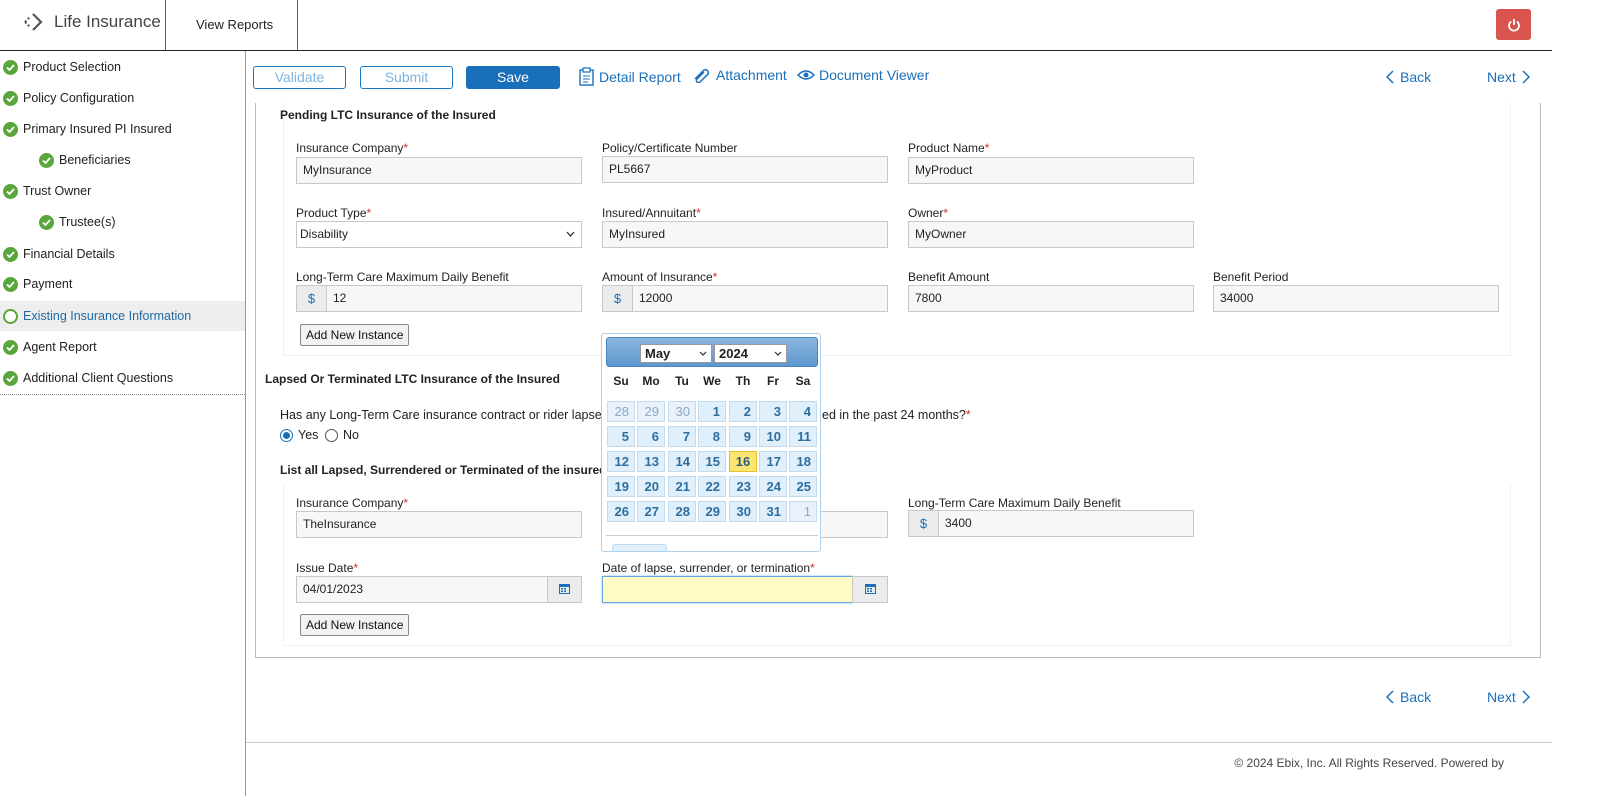 The image size is (1600, 796). I want to click on calendar-day: 7, so click(682, 436).